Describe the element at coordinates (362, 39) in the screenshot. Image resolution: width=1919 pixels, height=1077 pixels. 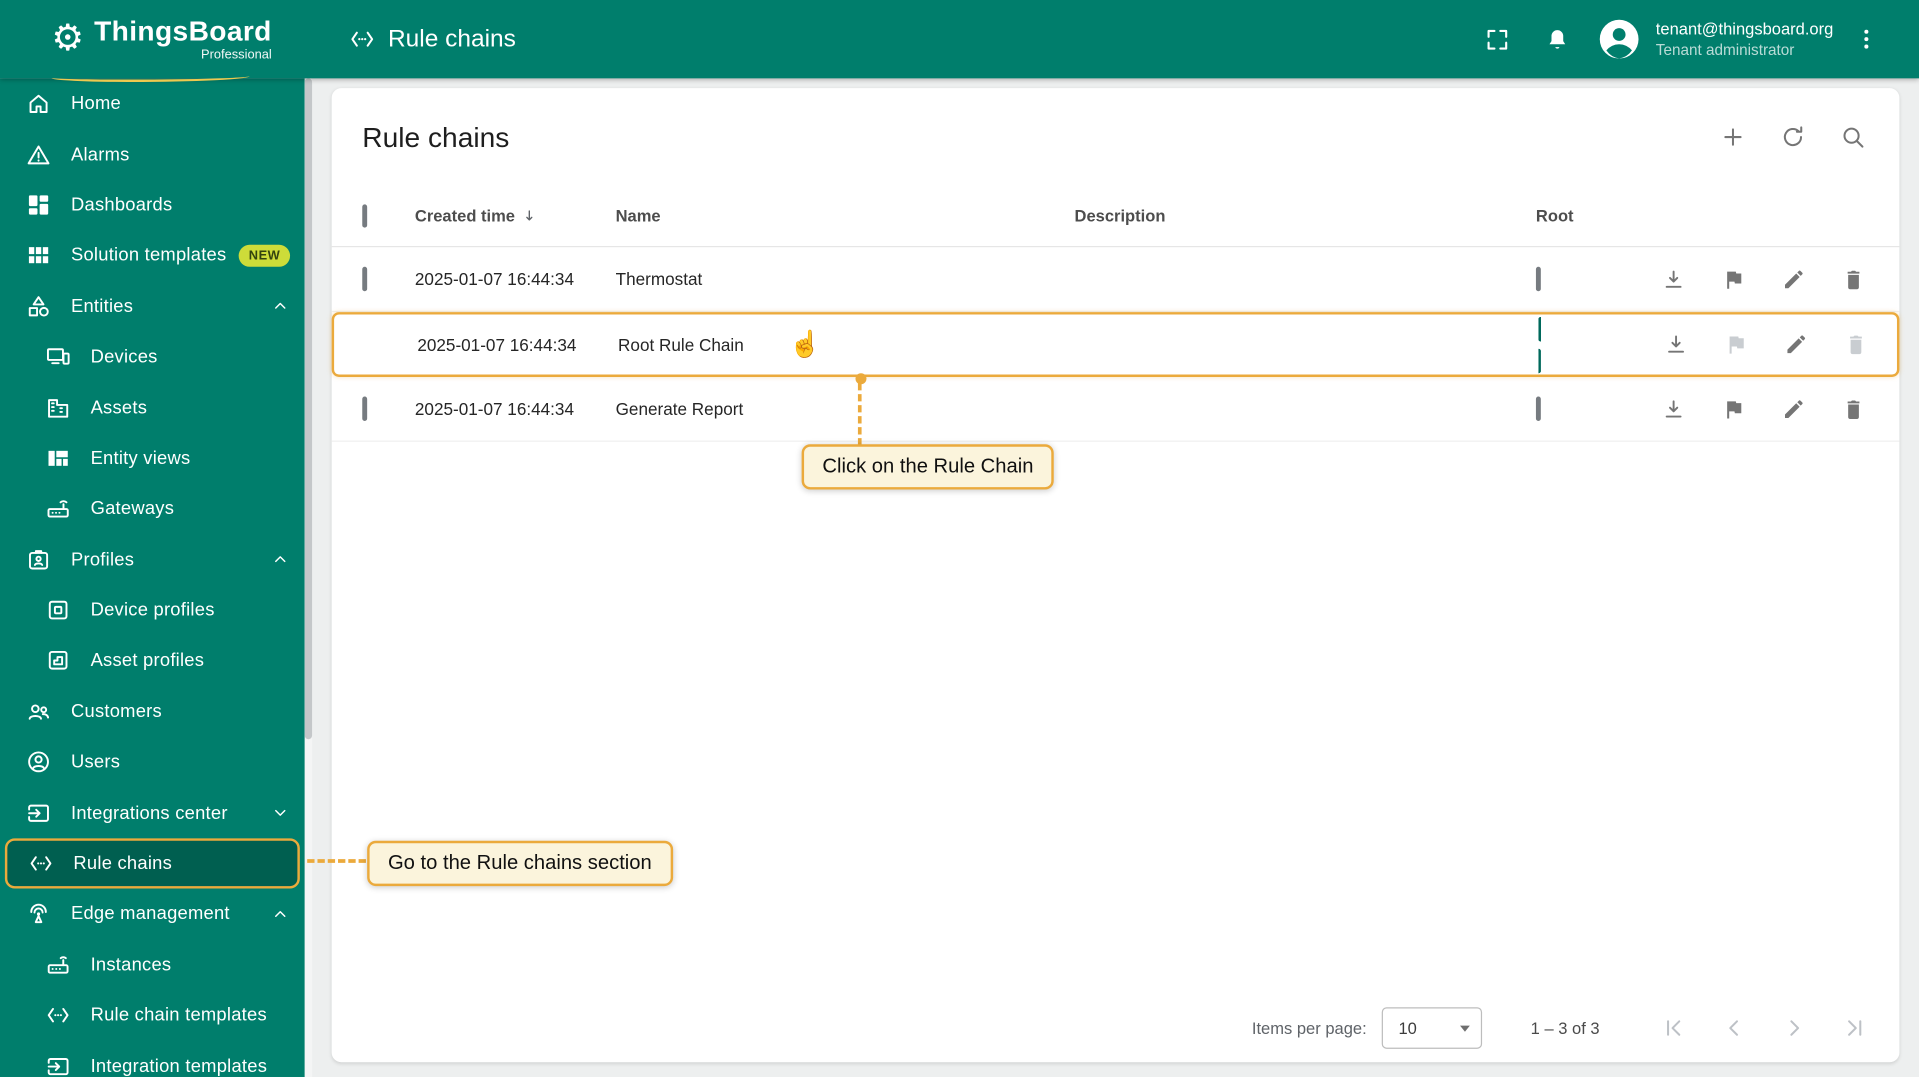
I see `rule-chains-icon` at that location.